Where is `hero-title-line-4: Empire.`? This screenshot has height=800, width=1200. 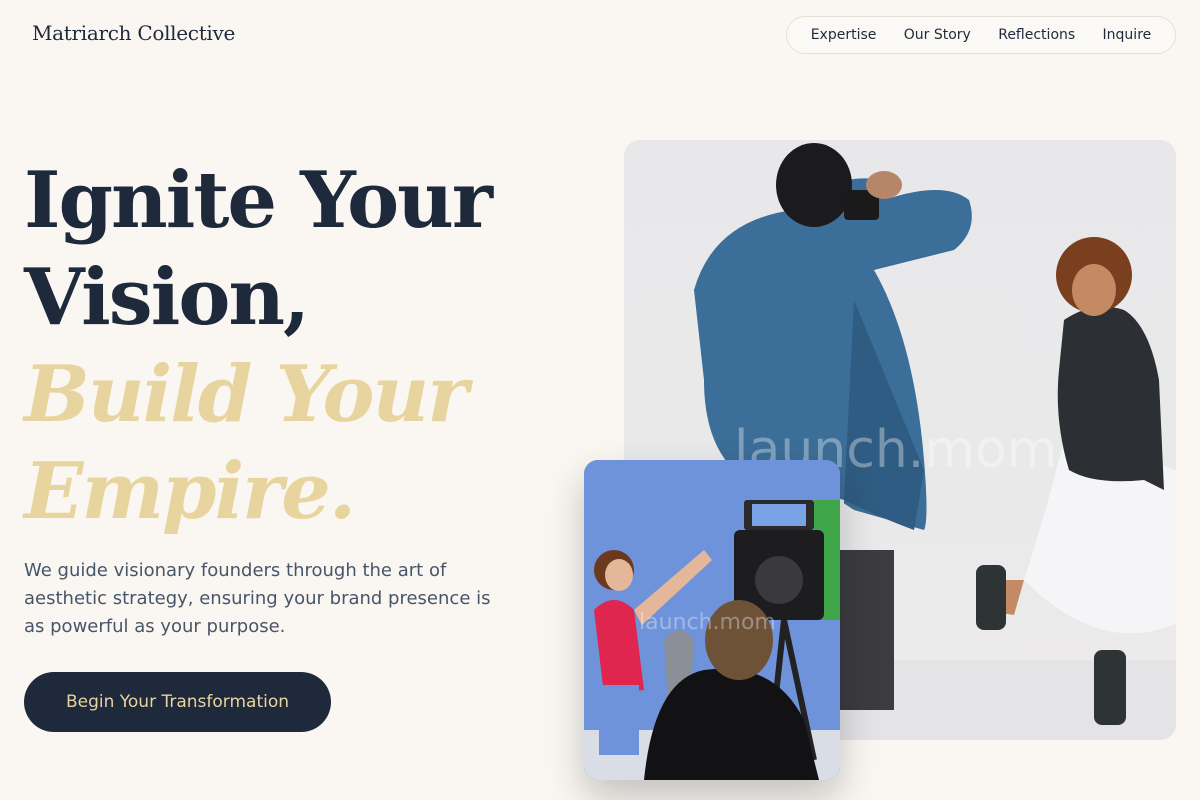 hero-title-line-4: Empire. is located at coordinates (190, 491).